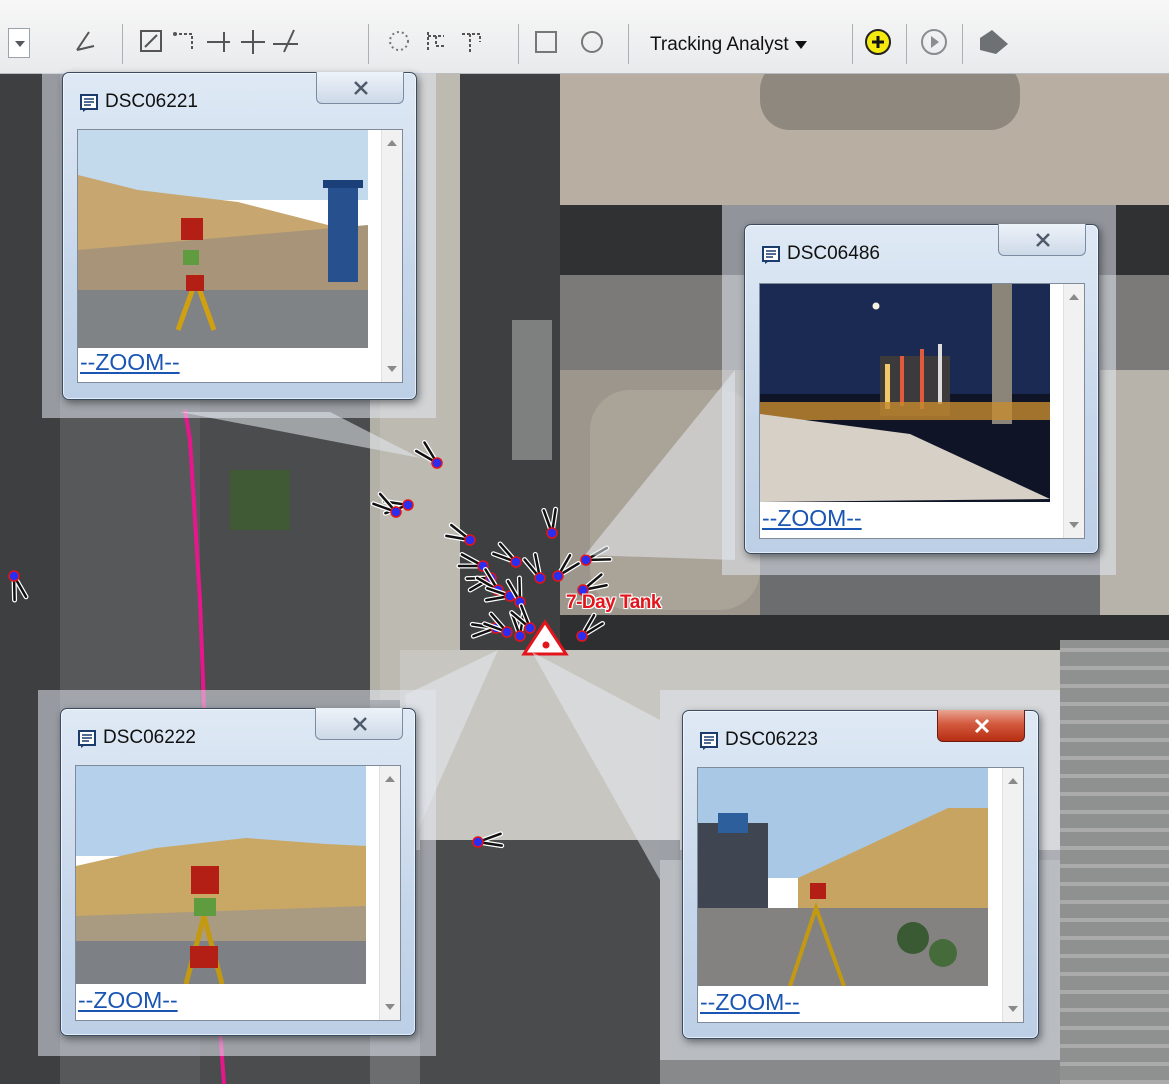 Image resolution: width=1169 pixels, height=1084 pixels. I want to click on trace-icon, so click(437, 39).